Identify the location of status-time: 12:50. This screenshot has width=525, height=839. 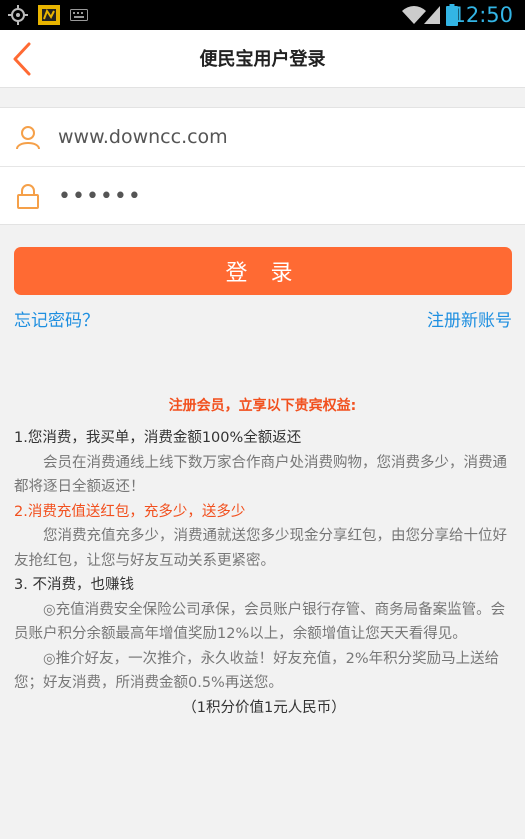
(482, 15).